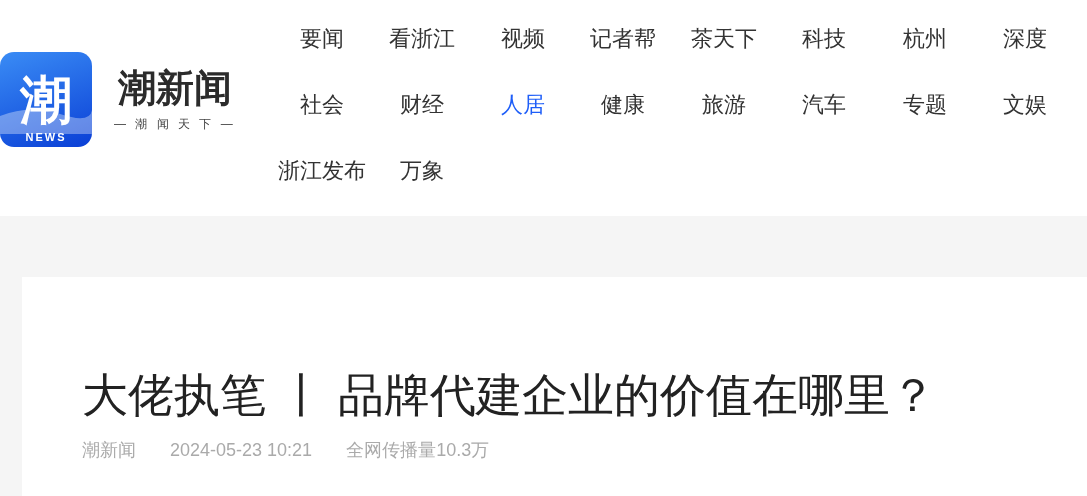 The image size is (1087, 496). Describe the element at coordinates (724, 53) in the screenshot. I see `nav-link: 茶天下` at that location.